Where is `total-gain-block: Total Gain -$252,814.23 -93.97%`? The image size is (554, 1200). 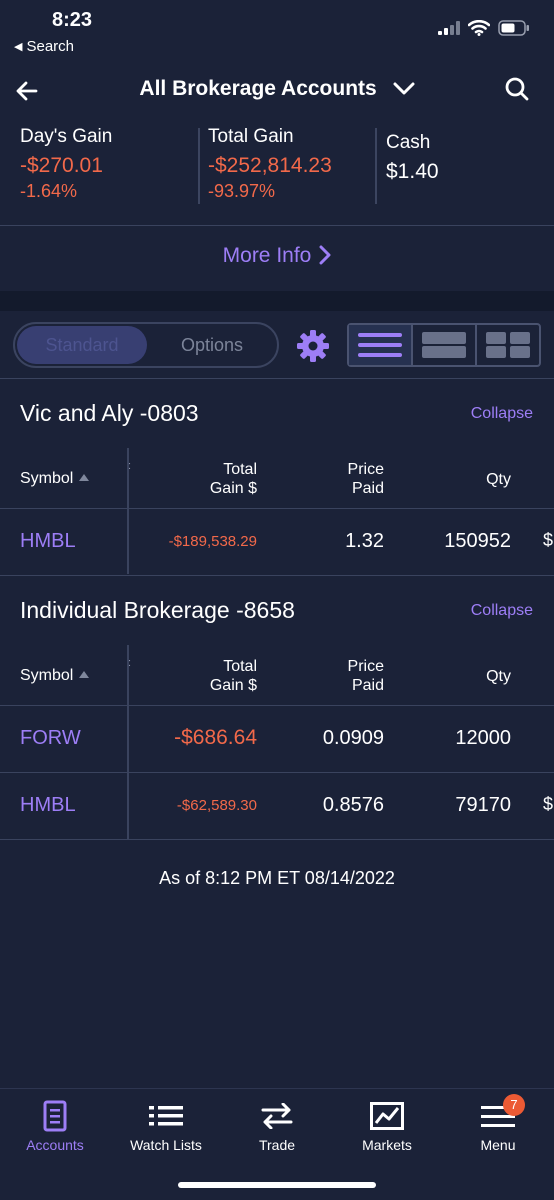
total-gain-block: Total Gain -$252,814.23 -93.97% is located at coordinates (270, 164).